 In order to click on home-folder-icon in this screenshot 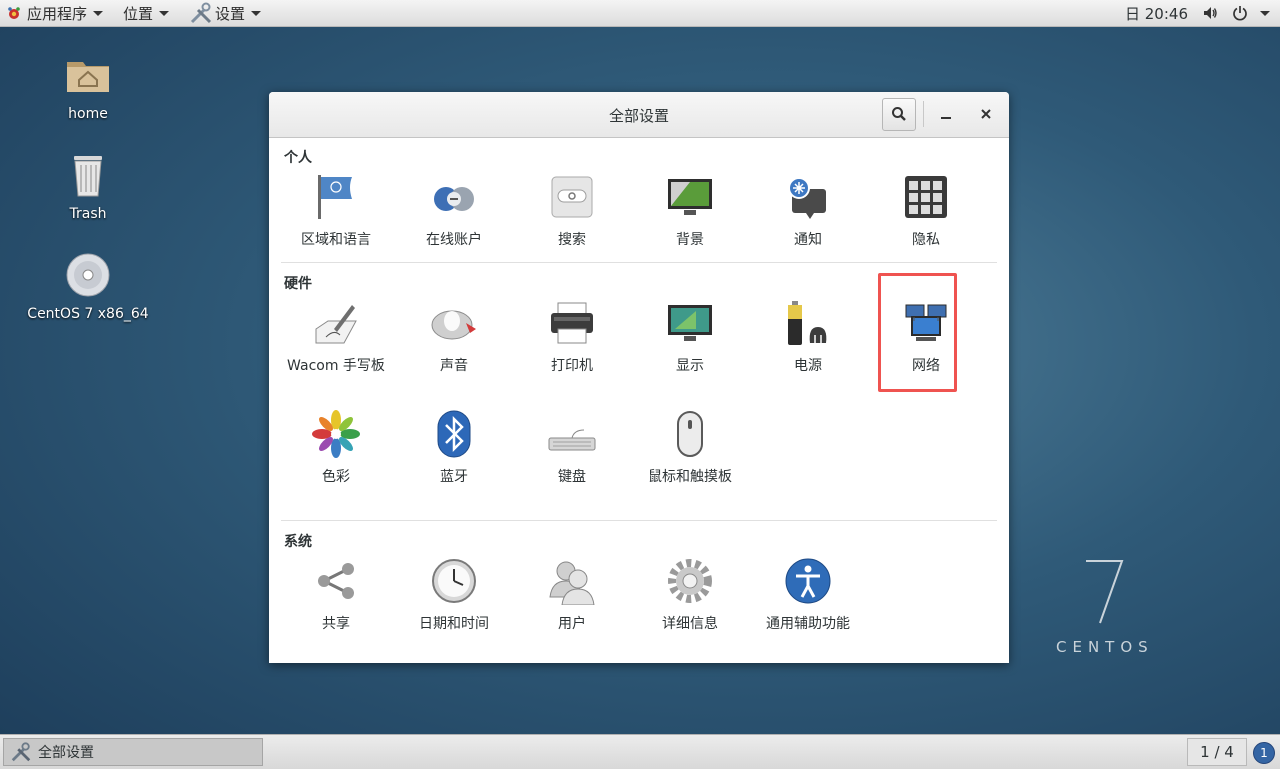, I will do `click(88, 77)`.